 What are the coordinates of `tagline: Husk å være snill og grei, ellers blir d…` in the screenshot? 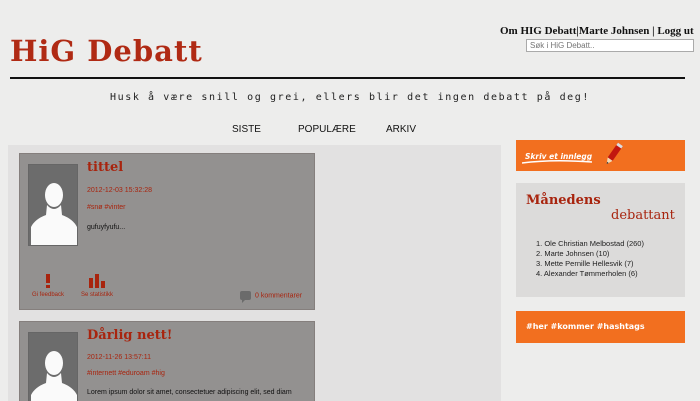 It's located at (350, 97).